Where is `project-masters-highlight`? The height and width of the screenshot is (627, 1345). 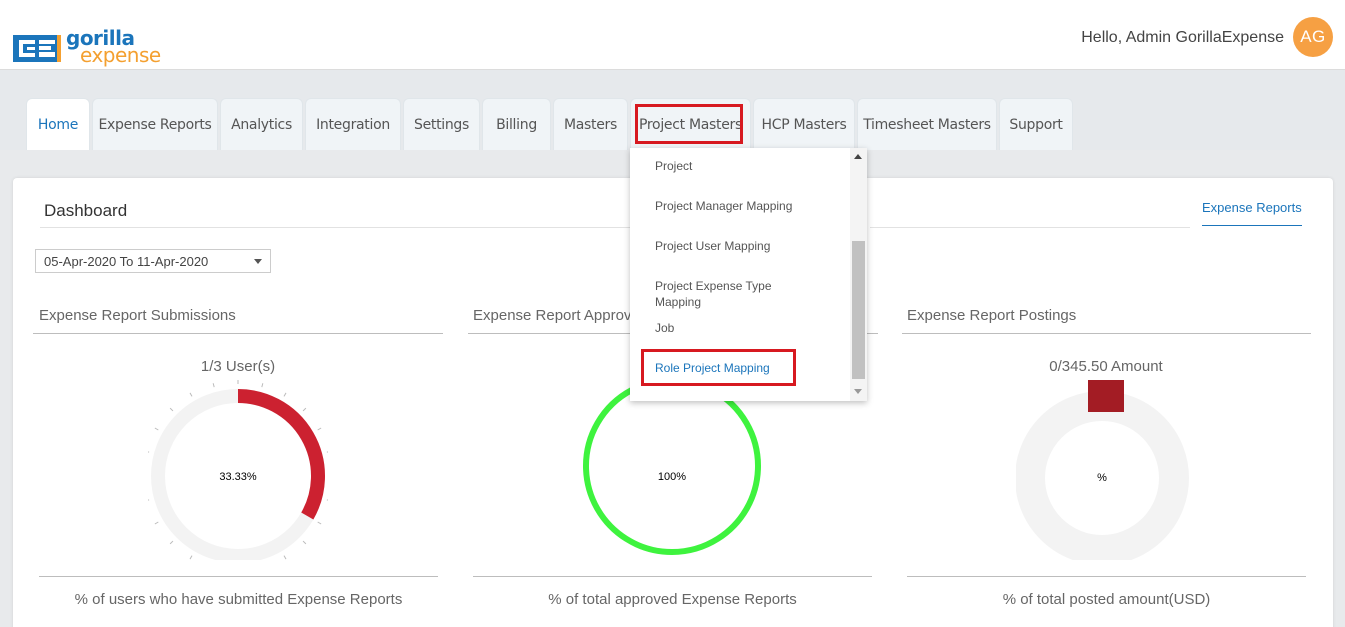
project-masters-highlight is located at coordinates (689, 124).